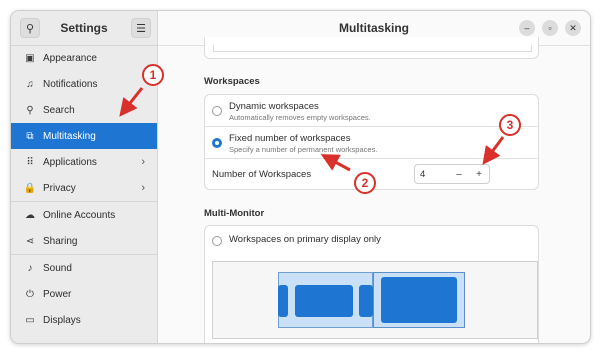 The width and height of the screenshot is (600, 355). I want to click on arrow-to-fixed-workspaces, so click(335, 163).